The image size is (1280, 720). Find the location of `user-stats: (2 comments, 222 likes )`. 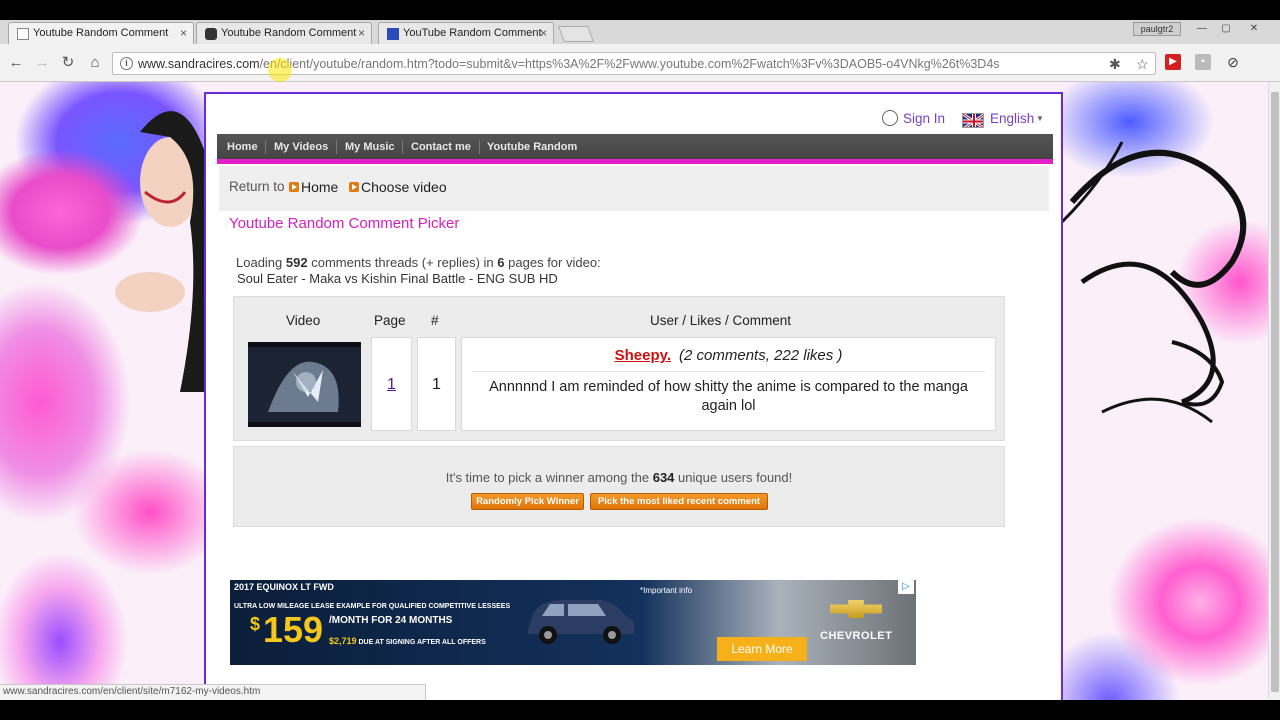

user-stats: (2 comments, 222 likes ) is located at coordinates (761, 355).